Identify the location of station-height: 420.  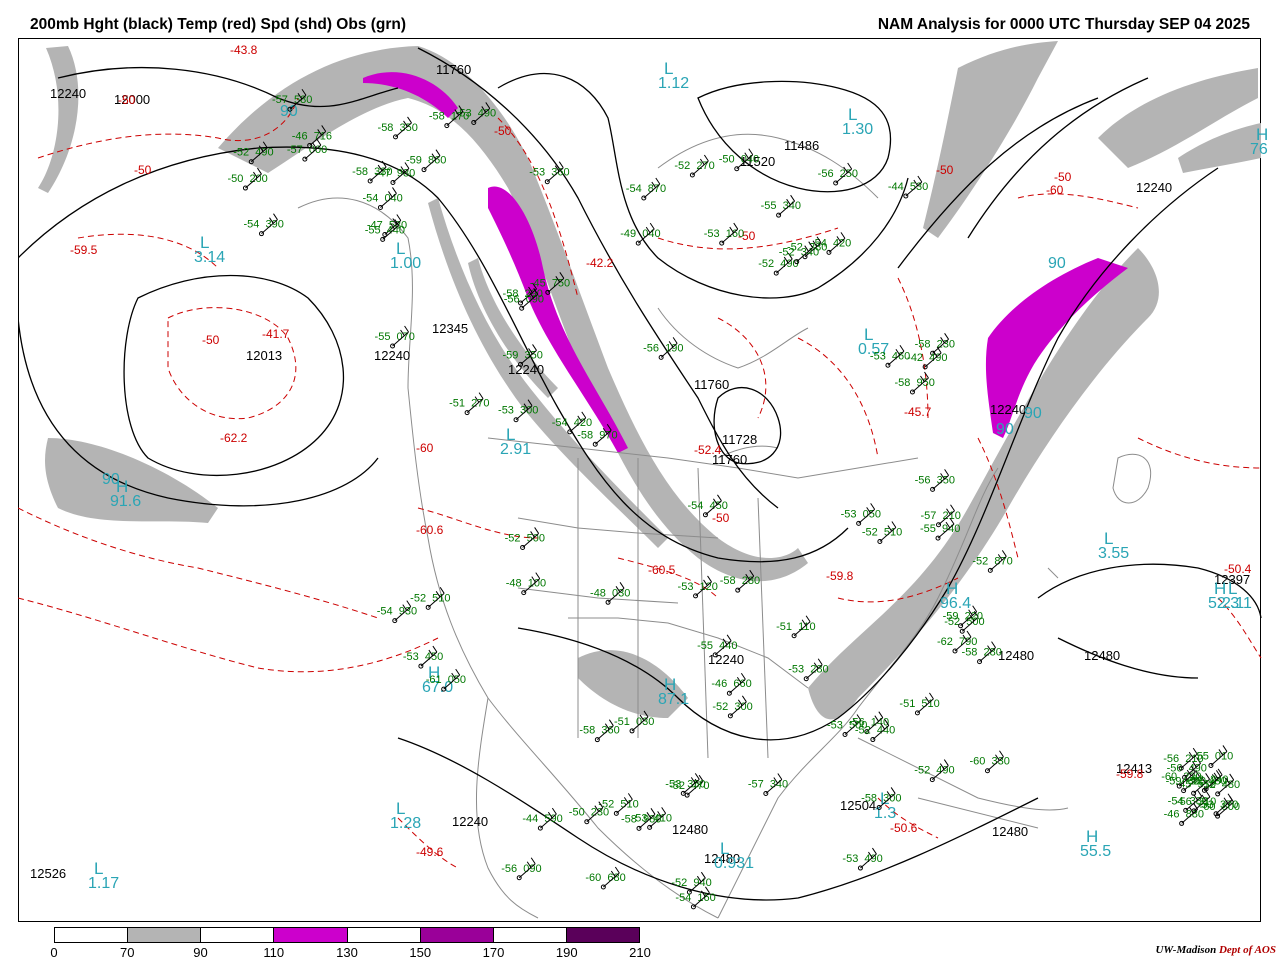
(842, 243).